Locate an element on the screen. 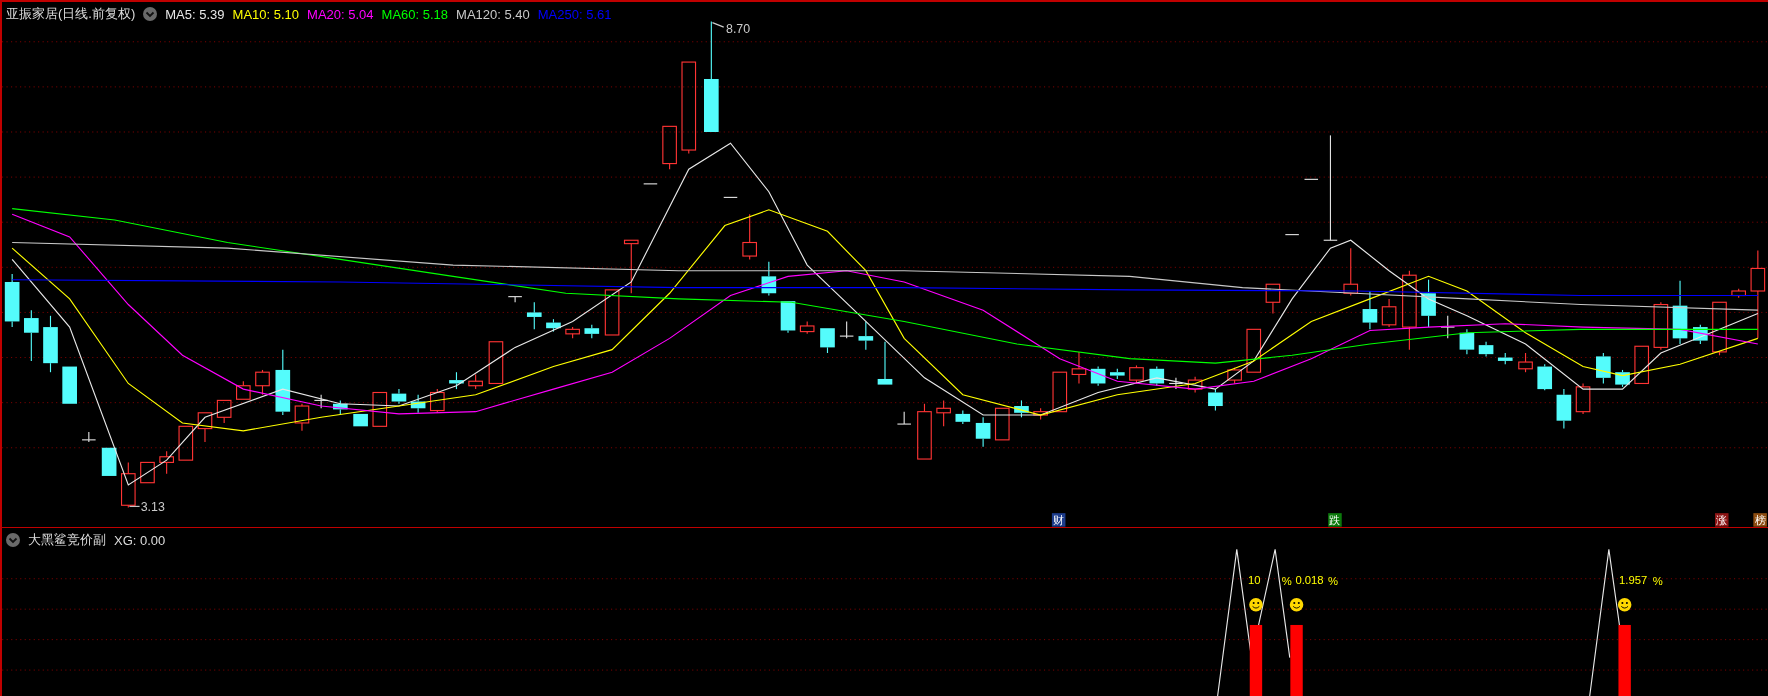 The height and width of the screenshot is (696, 1768). stock-title: 亚振家居(日线.前复权) is located at coordinates (71, 14).